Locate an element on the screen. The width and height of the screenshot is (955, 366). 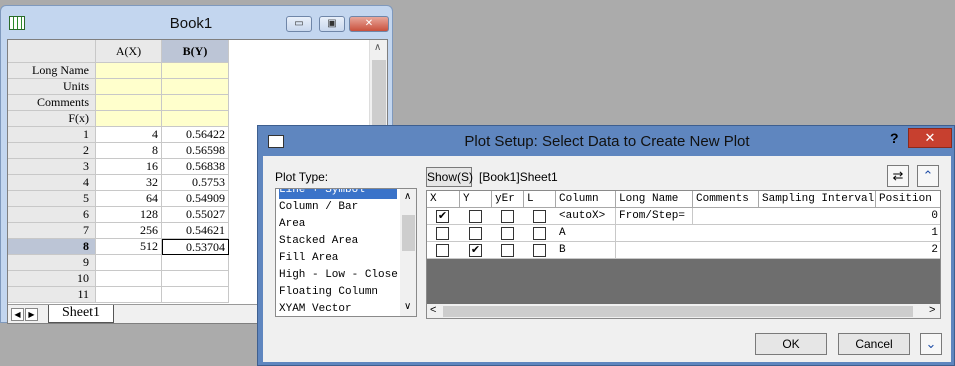
row-number: 3 is located at coordinates (52, 167).